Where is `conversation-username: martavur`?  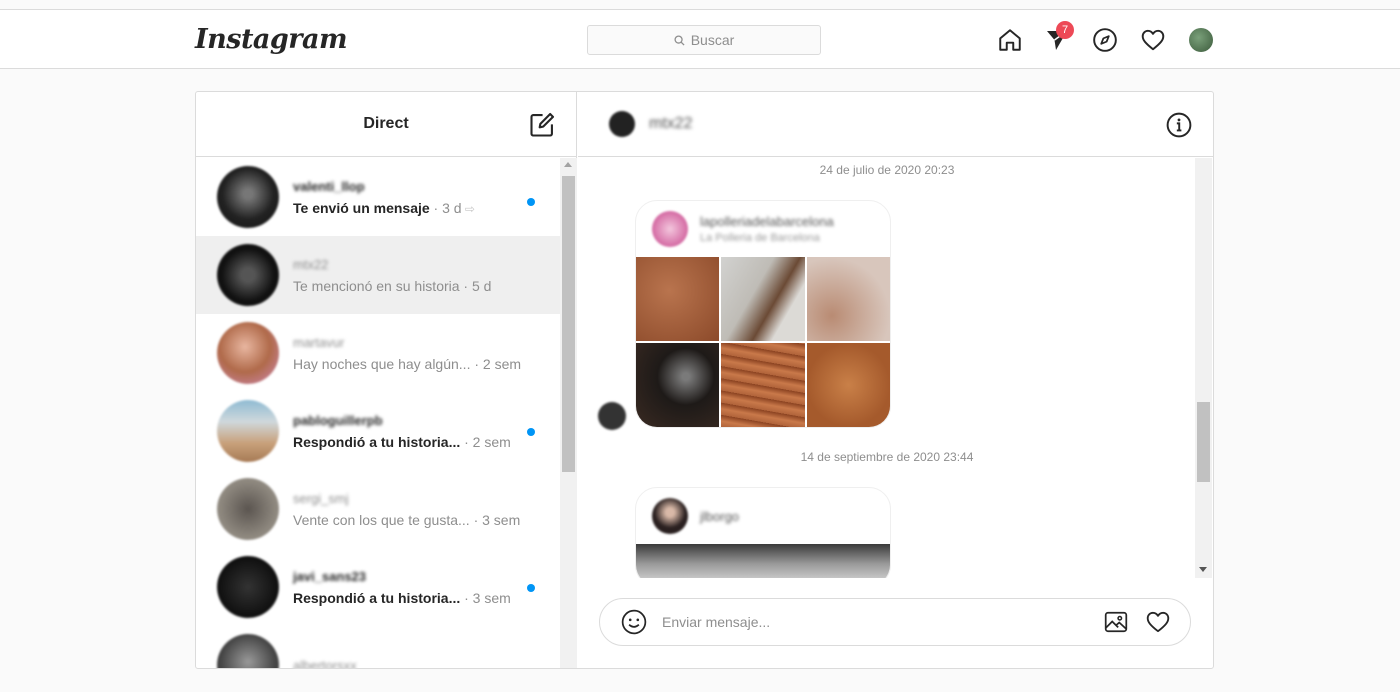
conversation-username: martavur is located at coordinates (319, 342).